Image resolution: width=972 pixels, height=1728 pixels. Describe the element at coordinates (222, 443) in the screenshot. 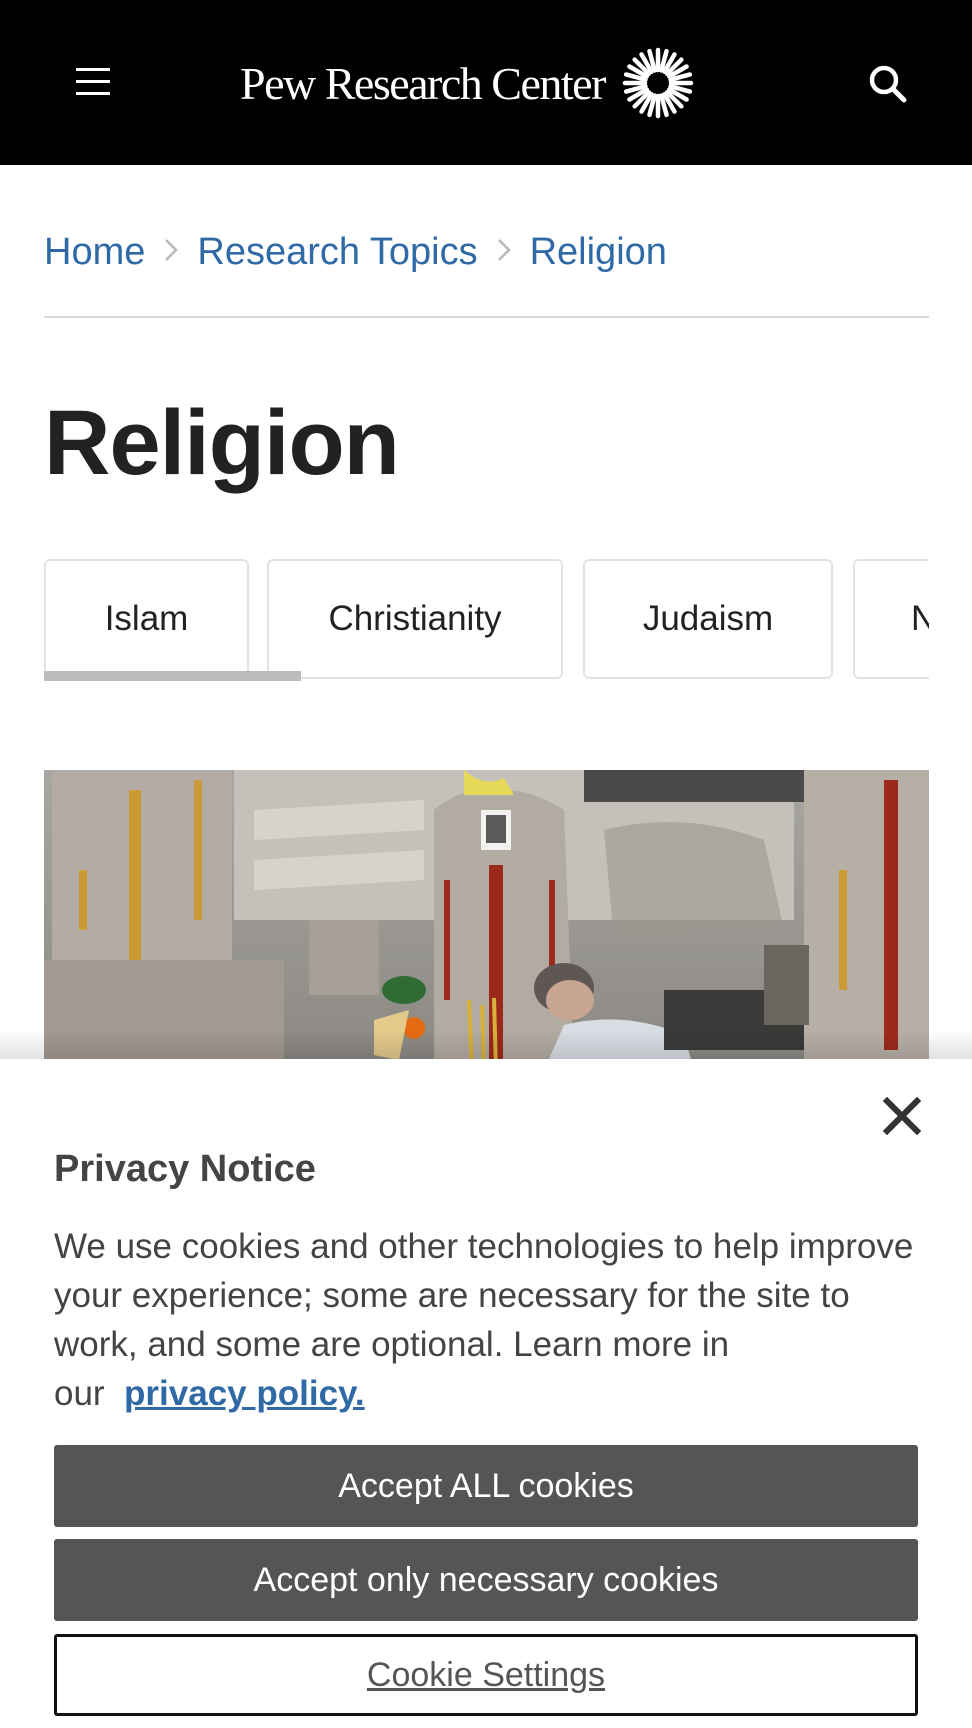

I see `page-title: Religion` at that location.